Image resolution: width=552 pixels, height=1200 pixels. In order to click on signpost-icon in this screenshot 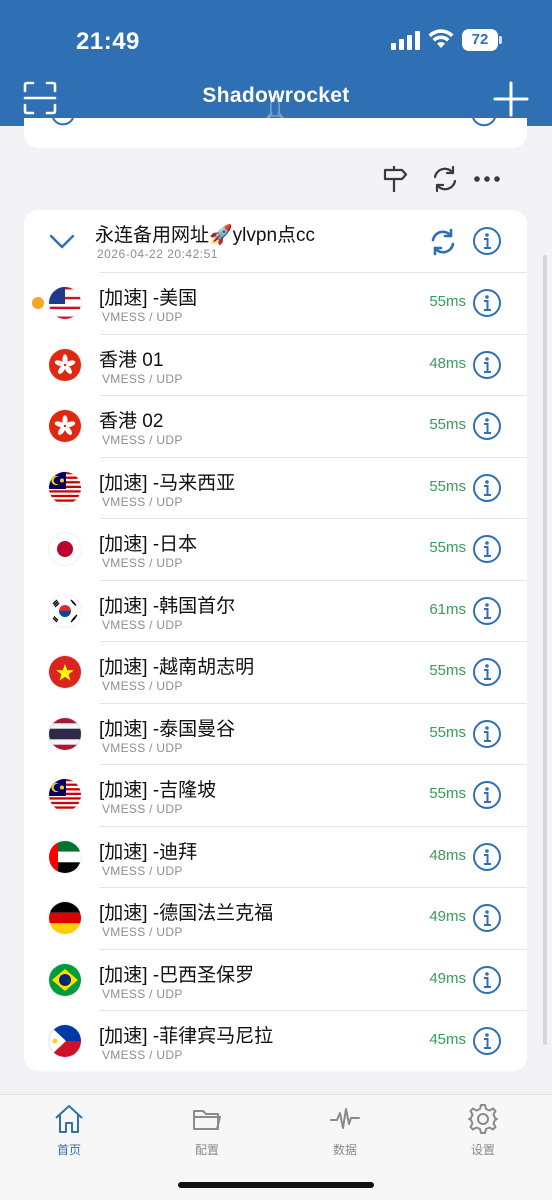, I will do `click(395, 179)`.